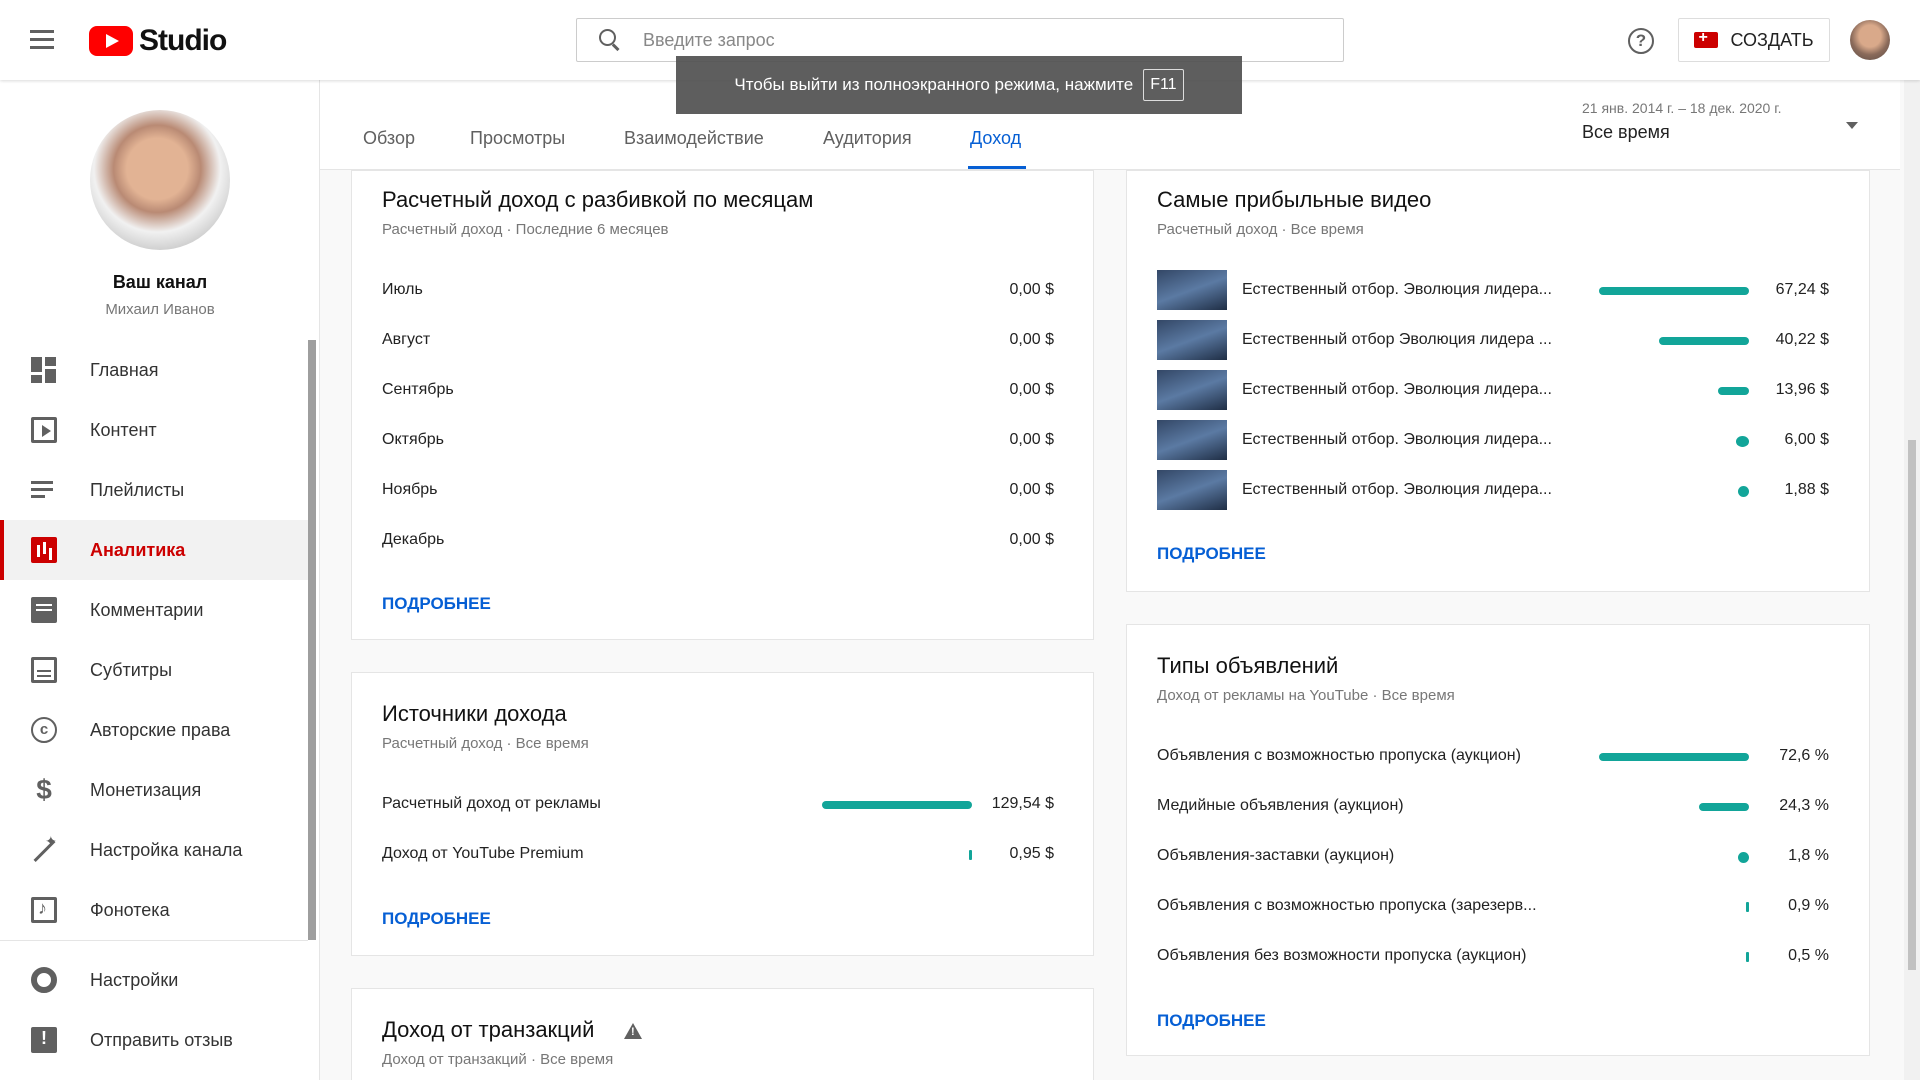 This screenshot has width=1920, height=1080. I want to click on tab-overview: Обзор, so click(389, 138).